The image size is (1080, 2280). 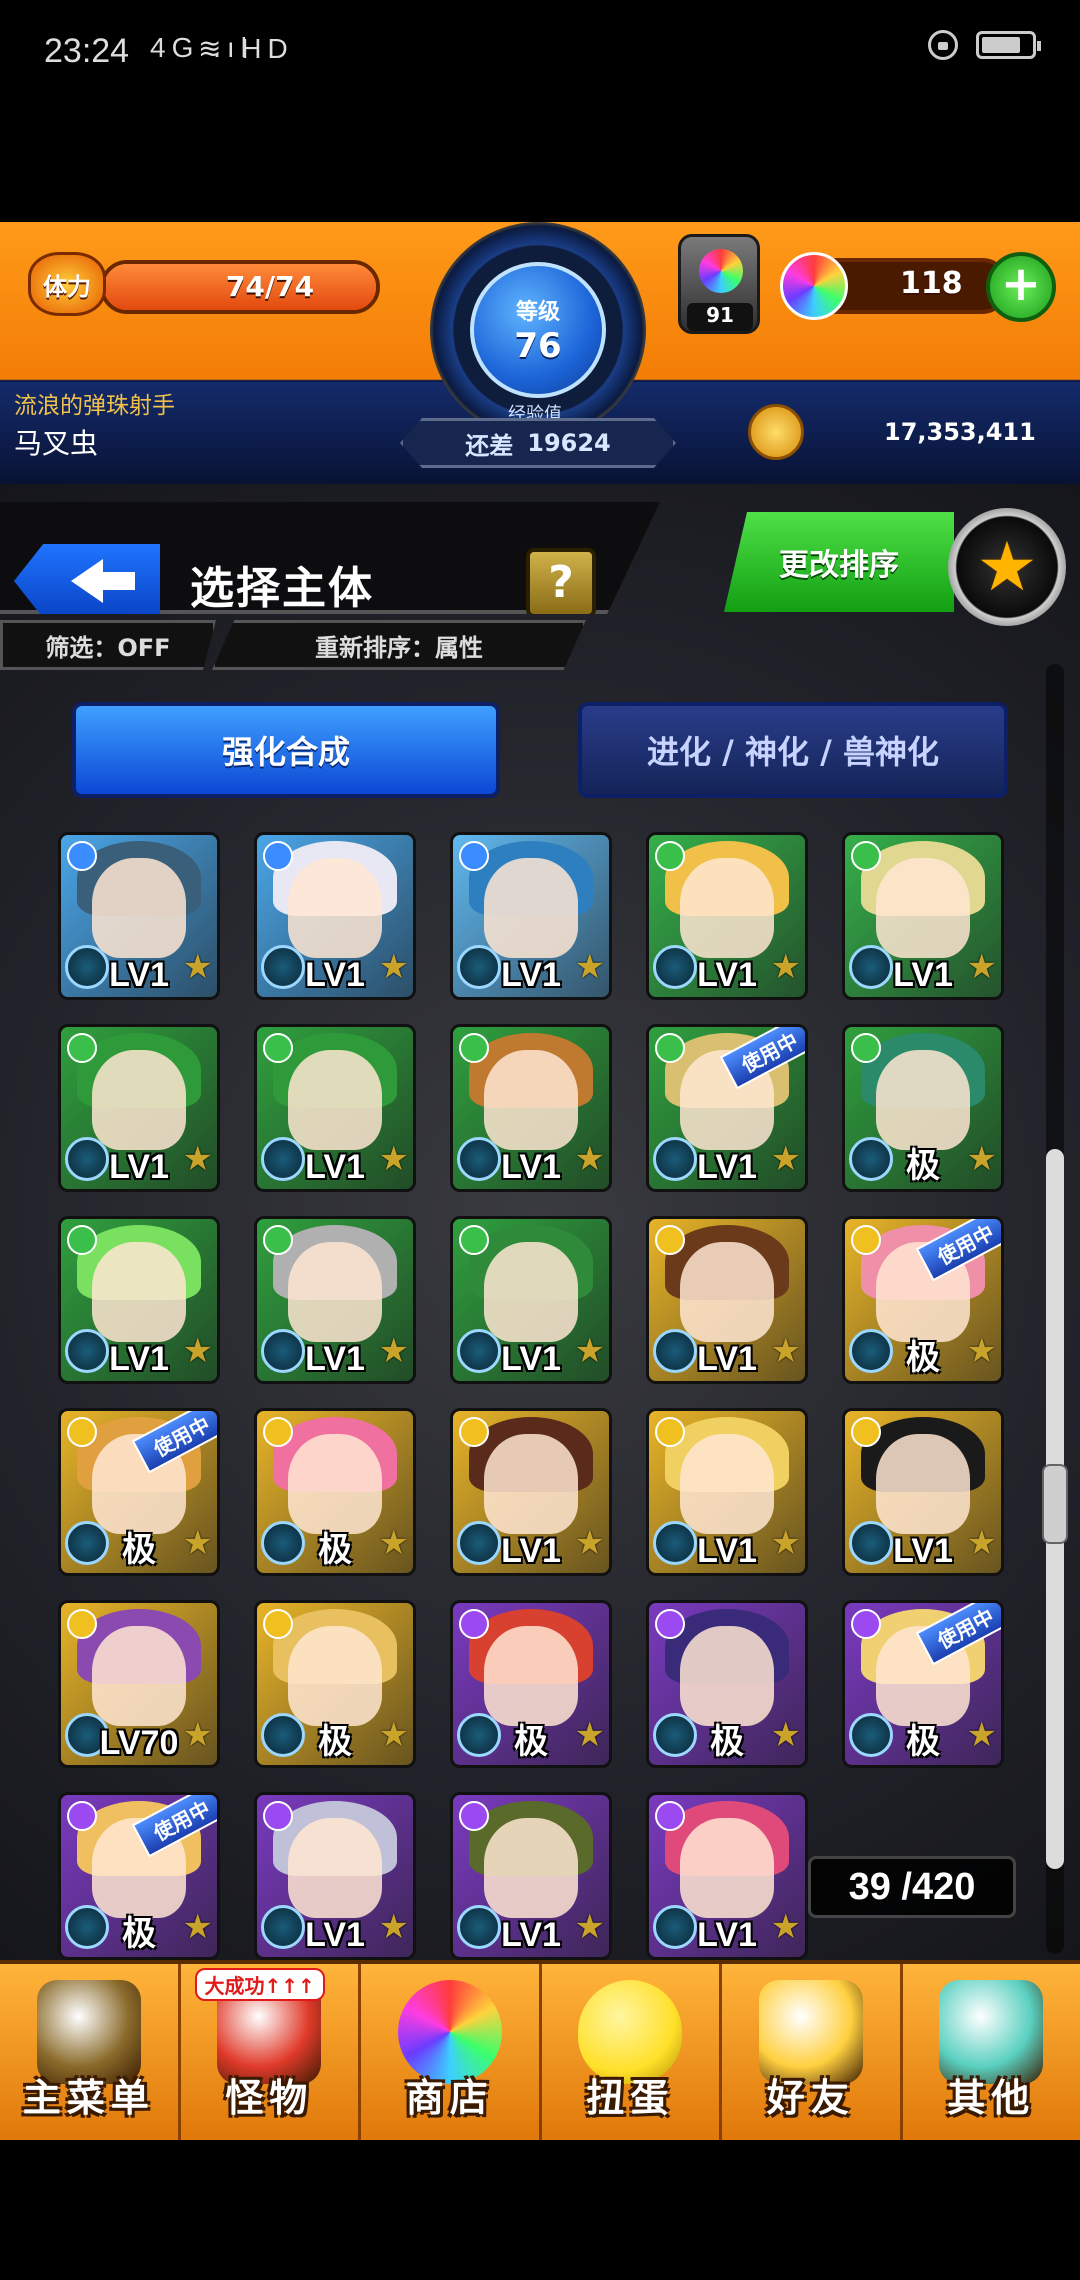 I want to click on nav-shop: 商店, so click(x=451, y=2052).